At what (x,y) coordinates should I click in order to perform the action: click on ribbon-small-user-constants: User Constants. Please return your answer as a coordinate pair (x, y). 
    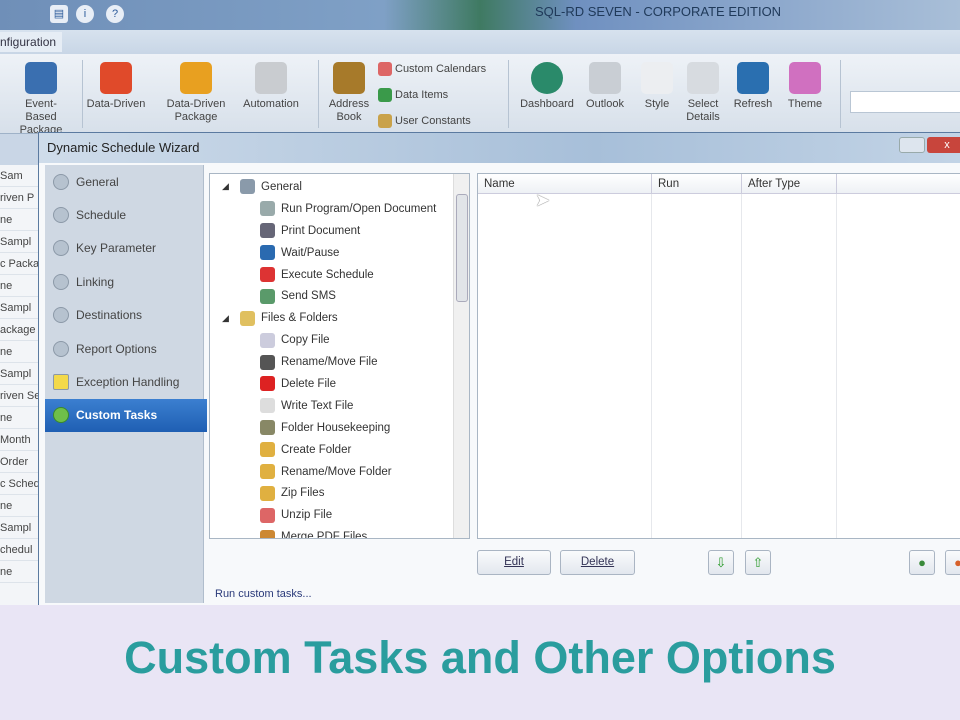
    Looking at the image, I should click on (424, 121).